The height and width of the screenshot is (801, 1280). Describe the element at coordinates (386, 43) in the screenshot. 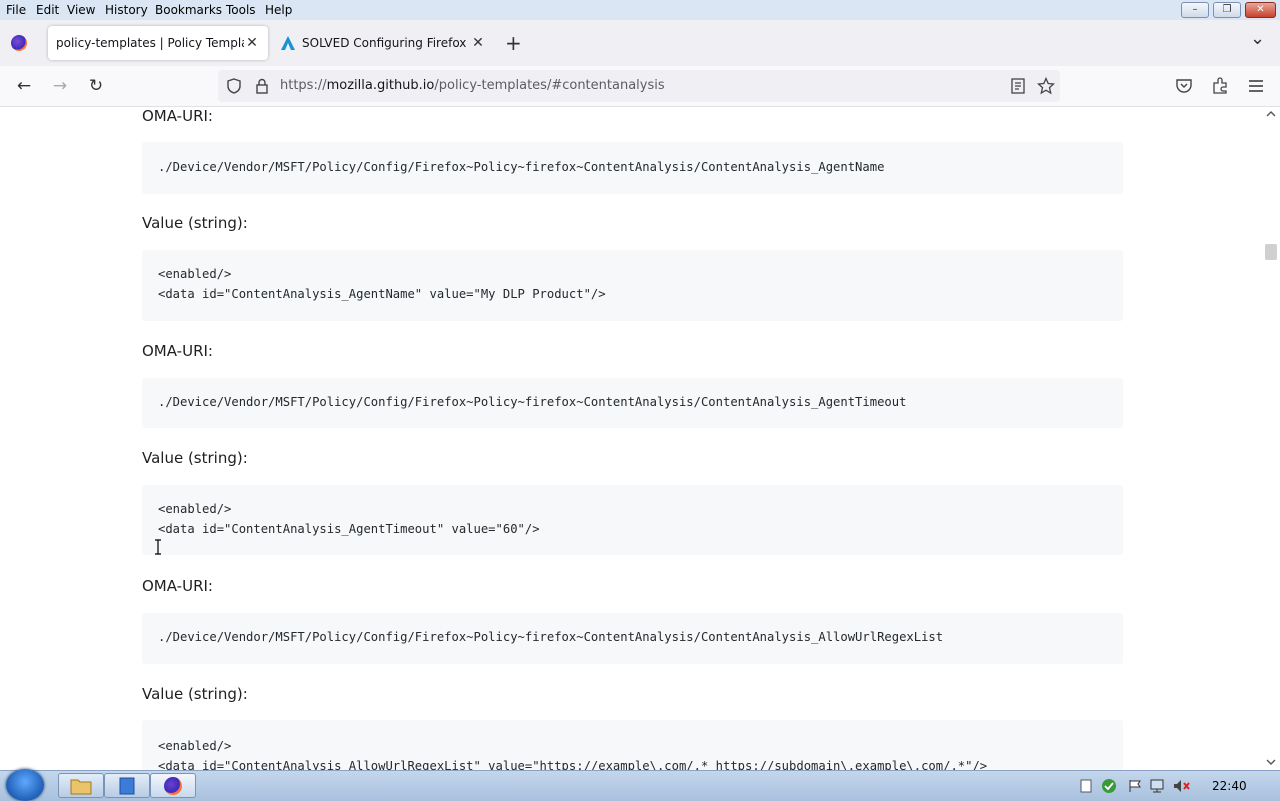

I see `tab-title: SOLVED Configuring Firefox wit` at that location.